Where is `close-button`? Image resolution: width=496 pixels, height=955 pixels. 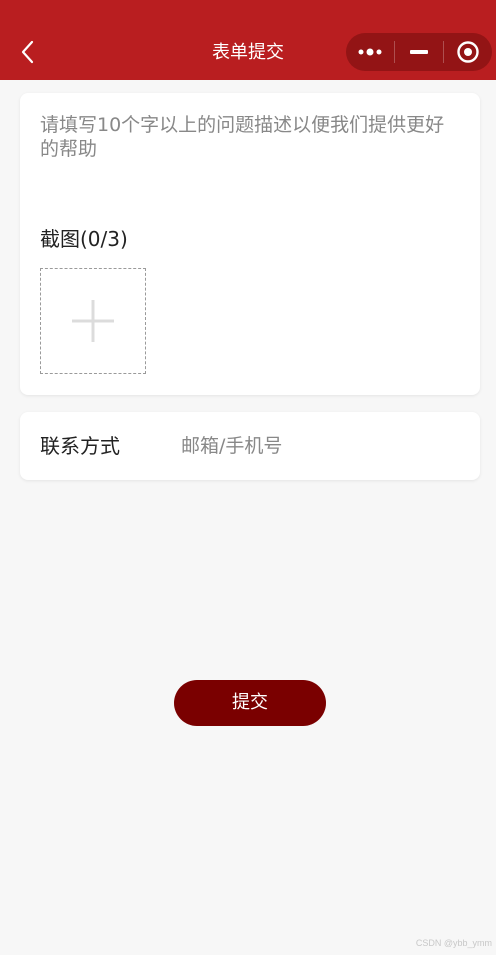
close-button is located at coordinates (468, 52).